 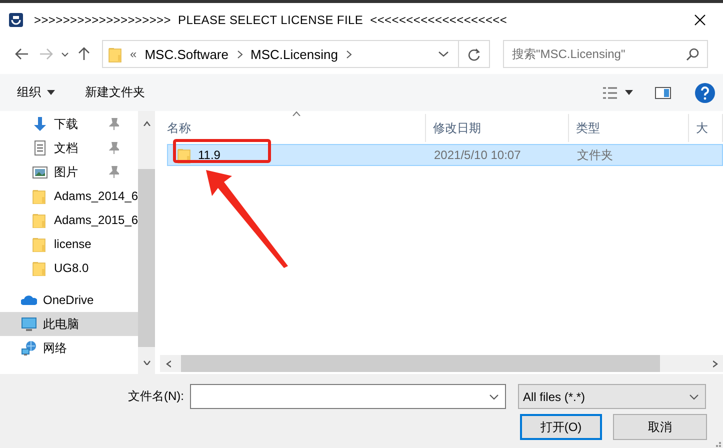 I want to click on filename-field, so click(x=348, y=396).